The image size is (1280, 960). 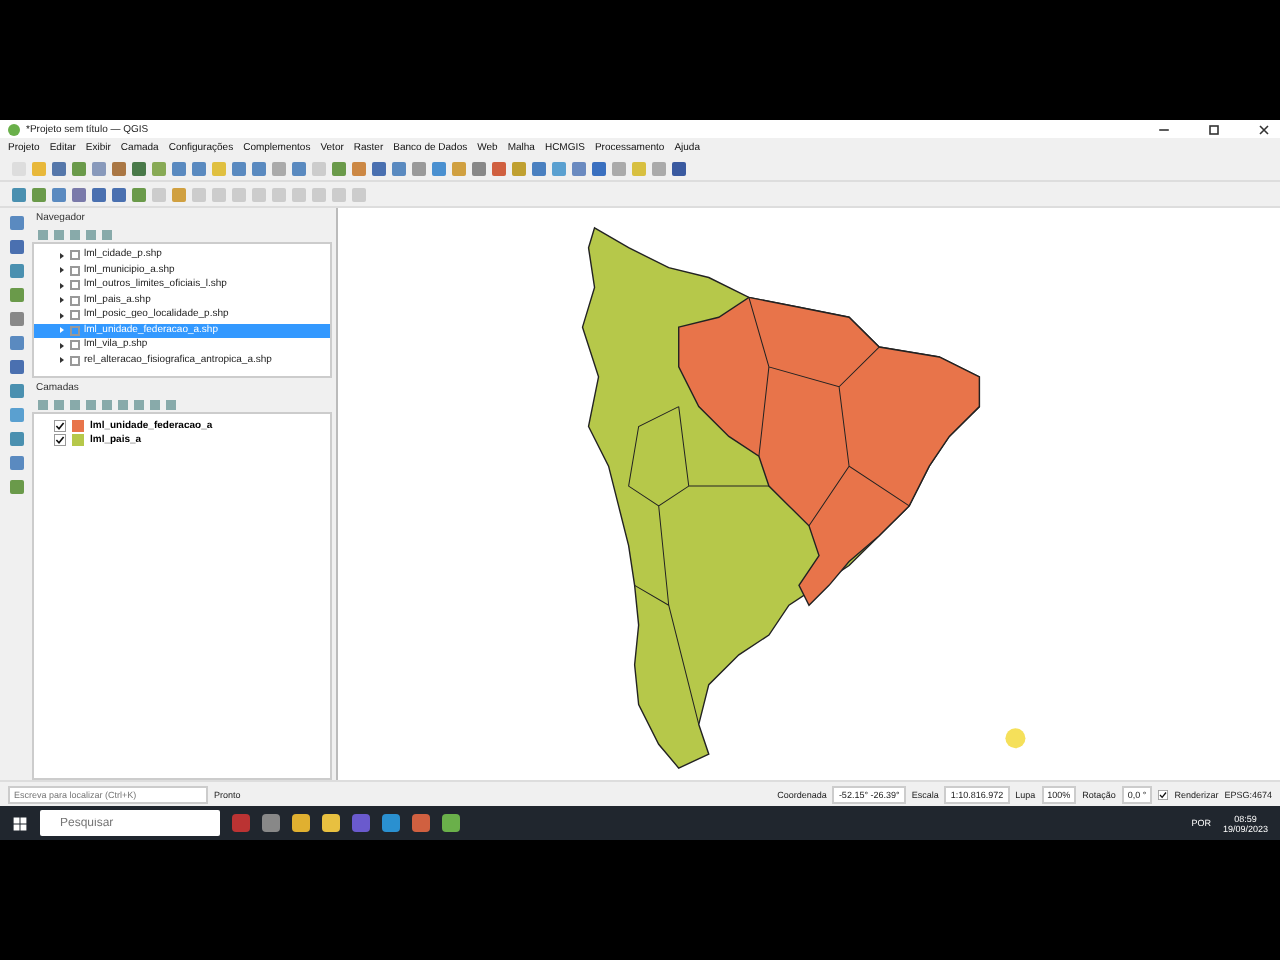 What do you see at coordinates (1214, 129) in the screenshot?
I see `maximize-icon` at bounding box center [1214, 129].